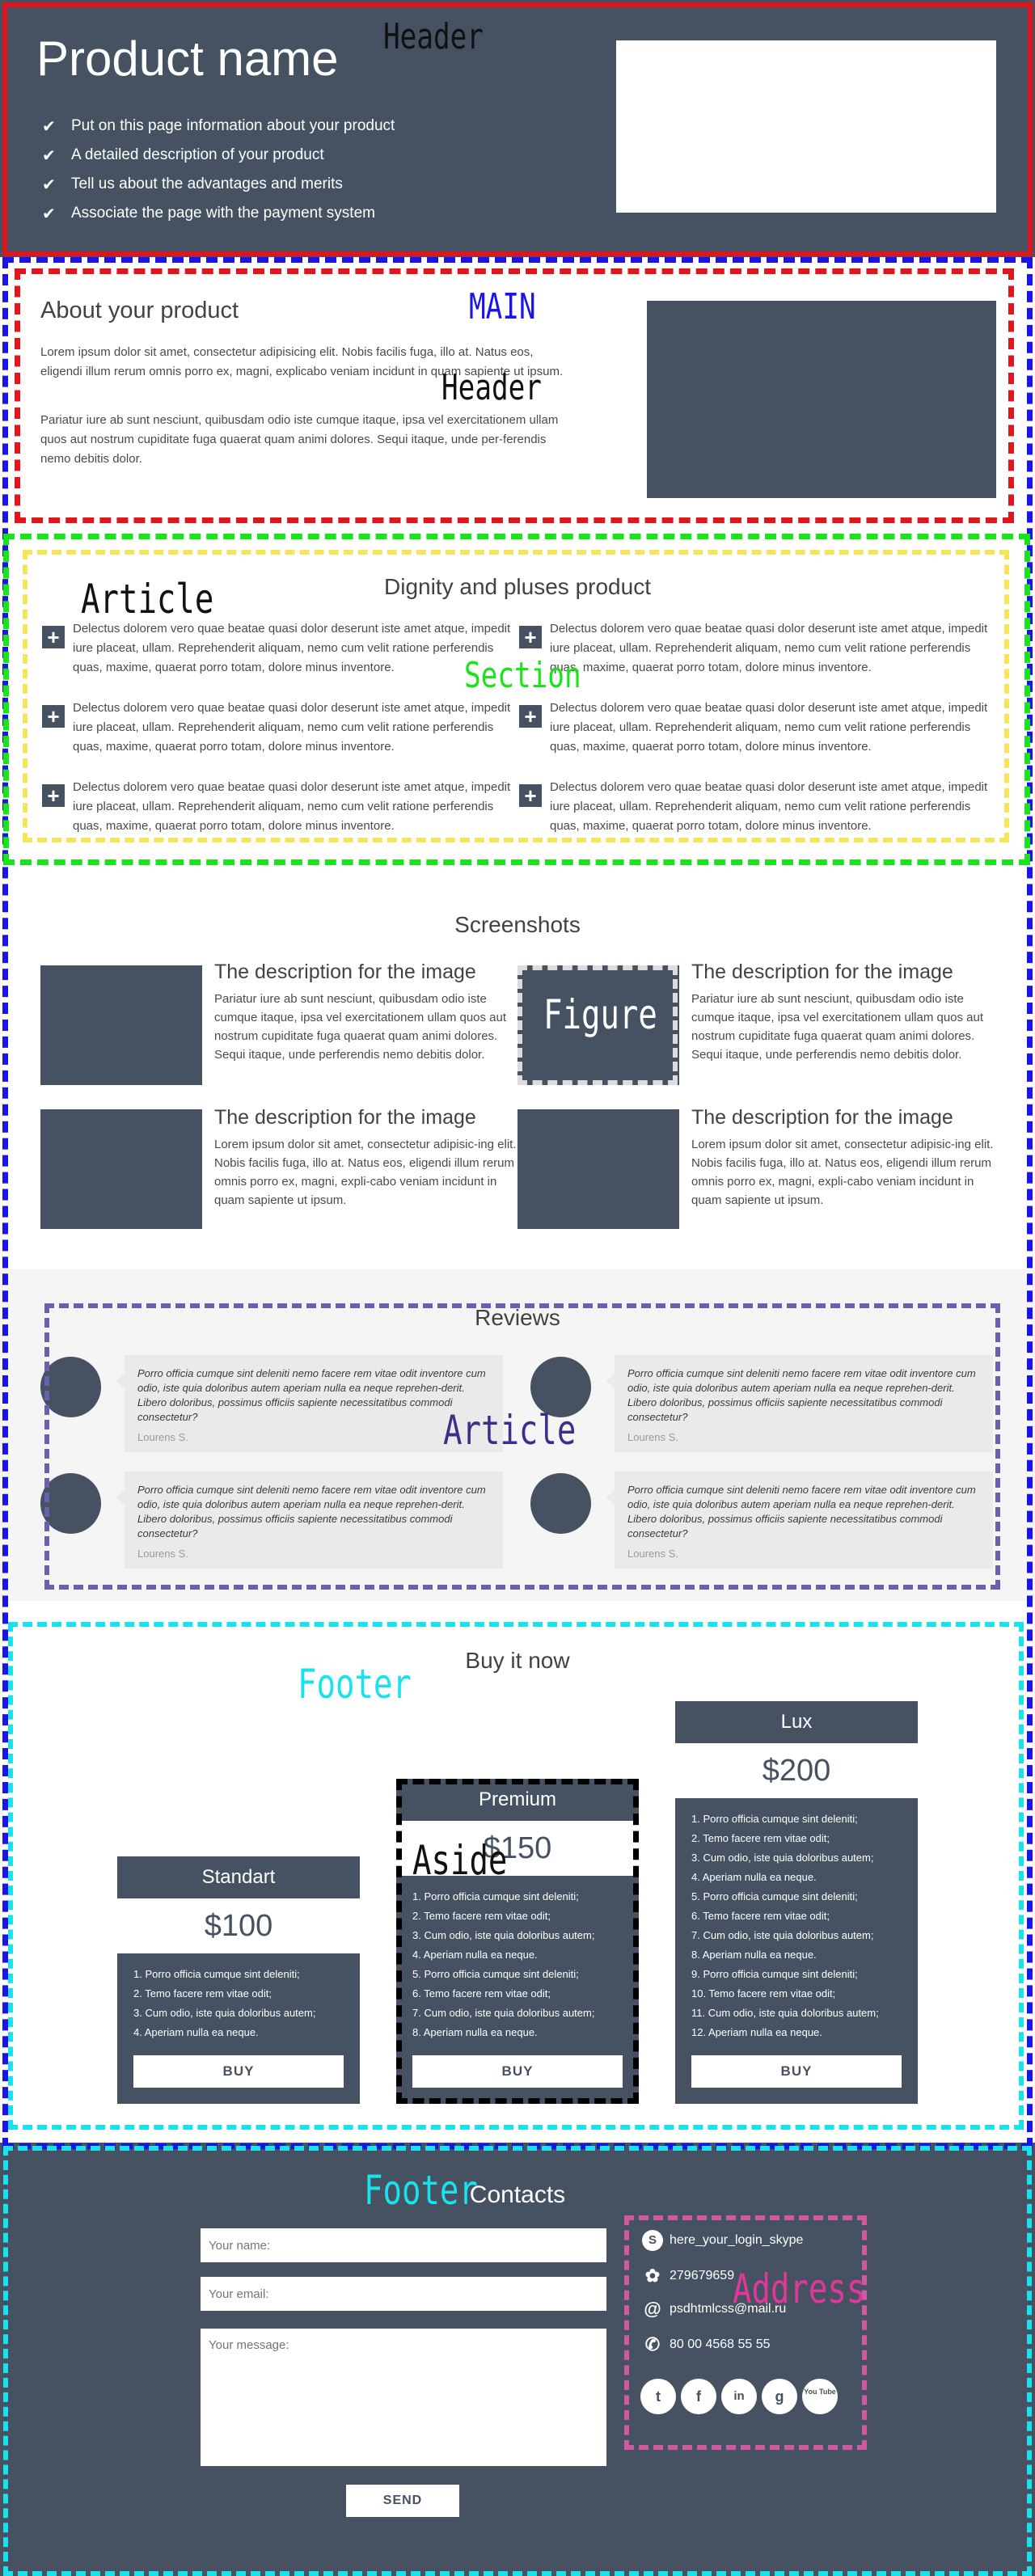  What do you see at coordinates (756, 2032) in the screenshot?
I see `plan-feature: 12. Aperiam nulla ea neque.` at bounding box center [756, 2032].